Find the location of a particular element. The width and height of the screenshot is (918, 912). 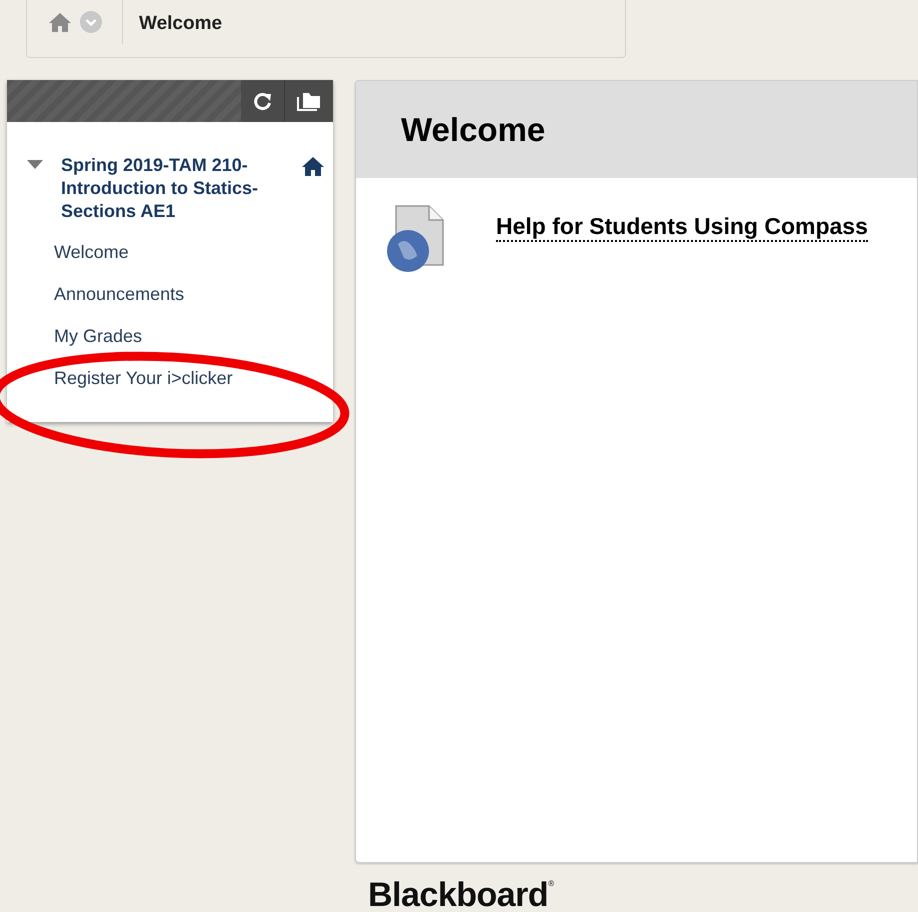

course-title-link: Spring 2019-TAM 210-Introduction to Statics-Sections AE1 is located at coordinates (175, 188).